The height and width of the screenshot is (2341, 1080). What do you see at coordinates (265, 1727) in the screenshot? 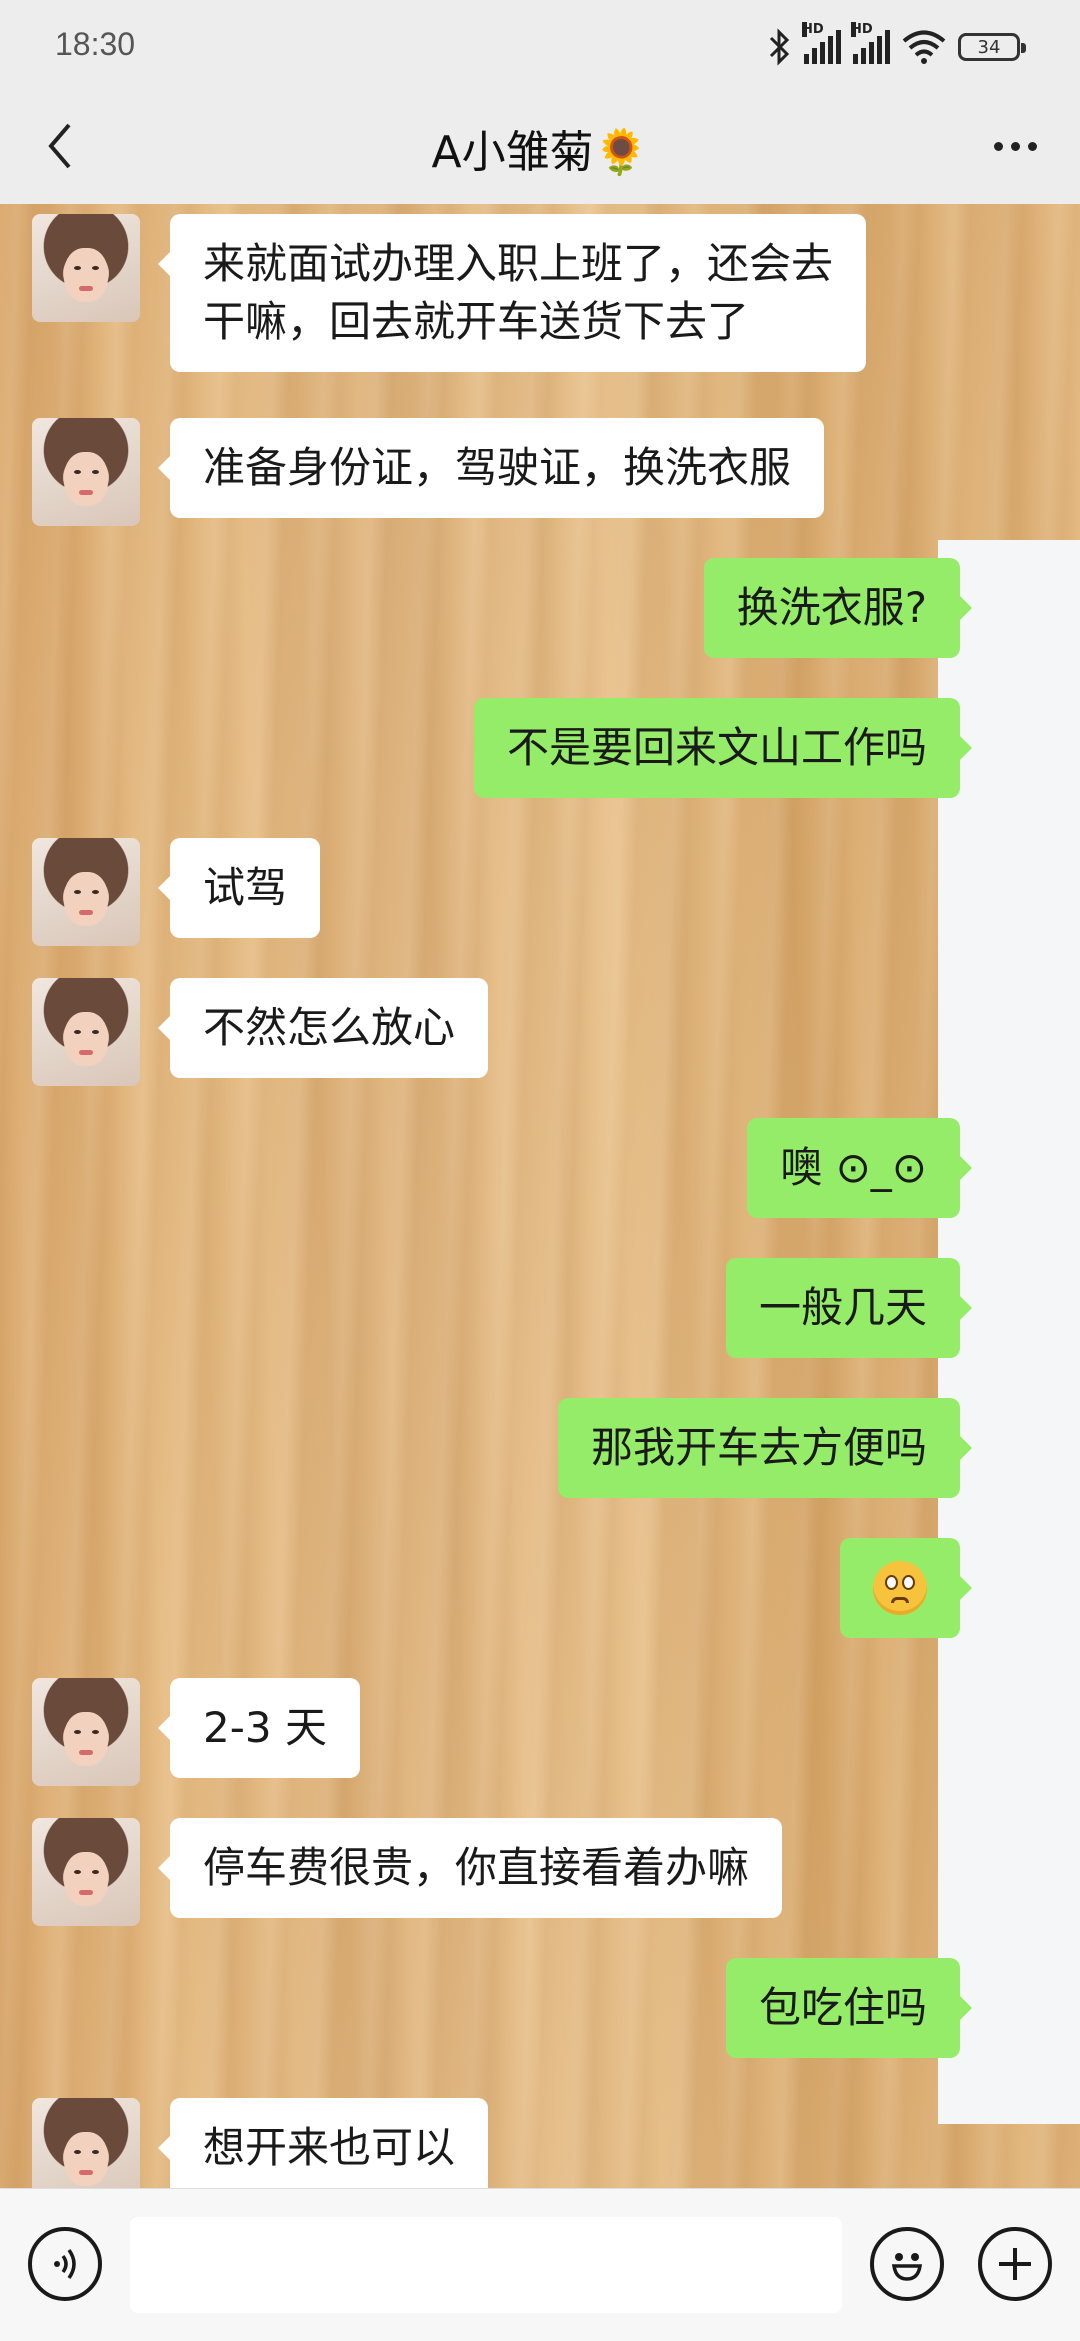
I see `message-text-line: 2-3 天` at bounding box center [265, 1727].